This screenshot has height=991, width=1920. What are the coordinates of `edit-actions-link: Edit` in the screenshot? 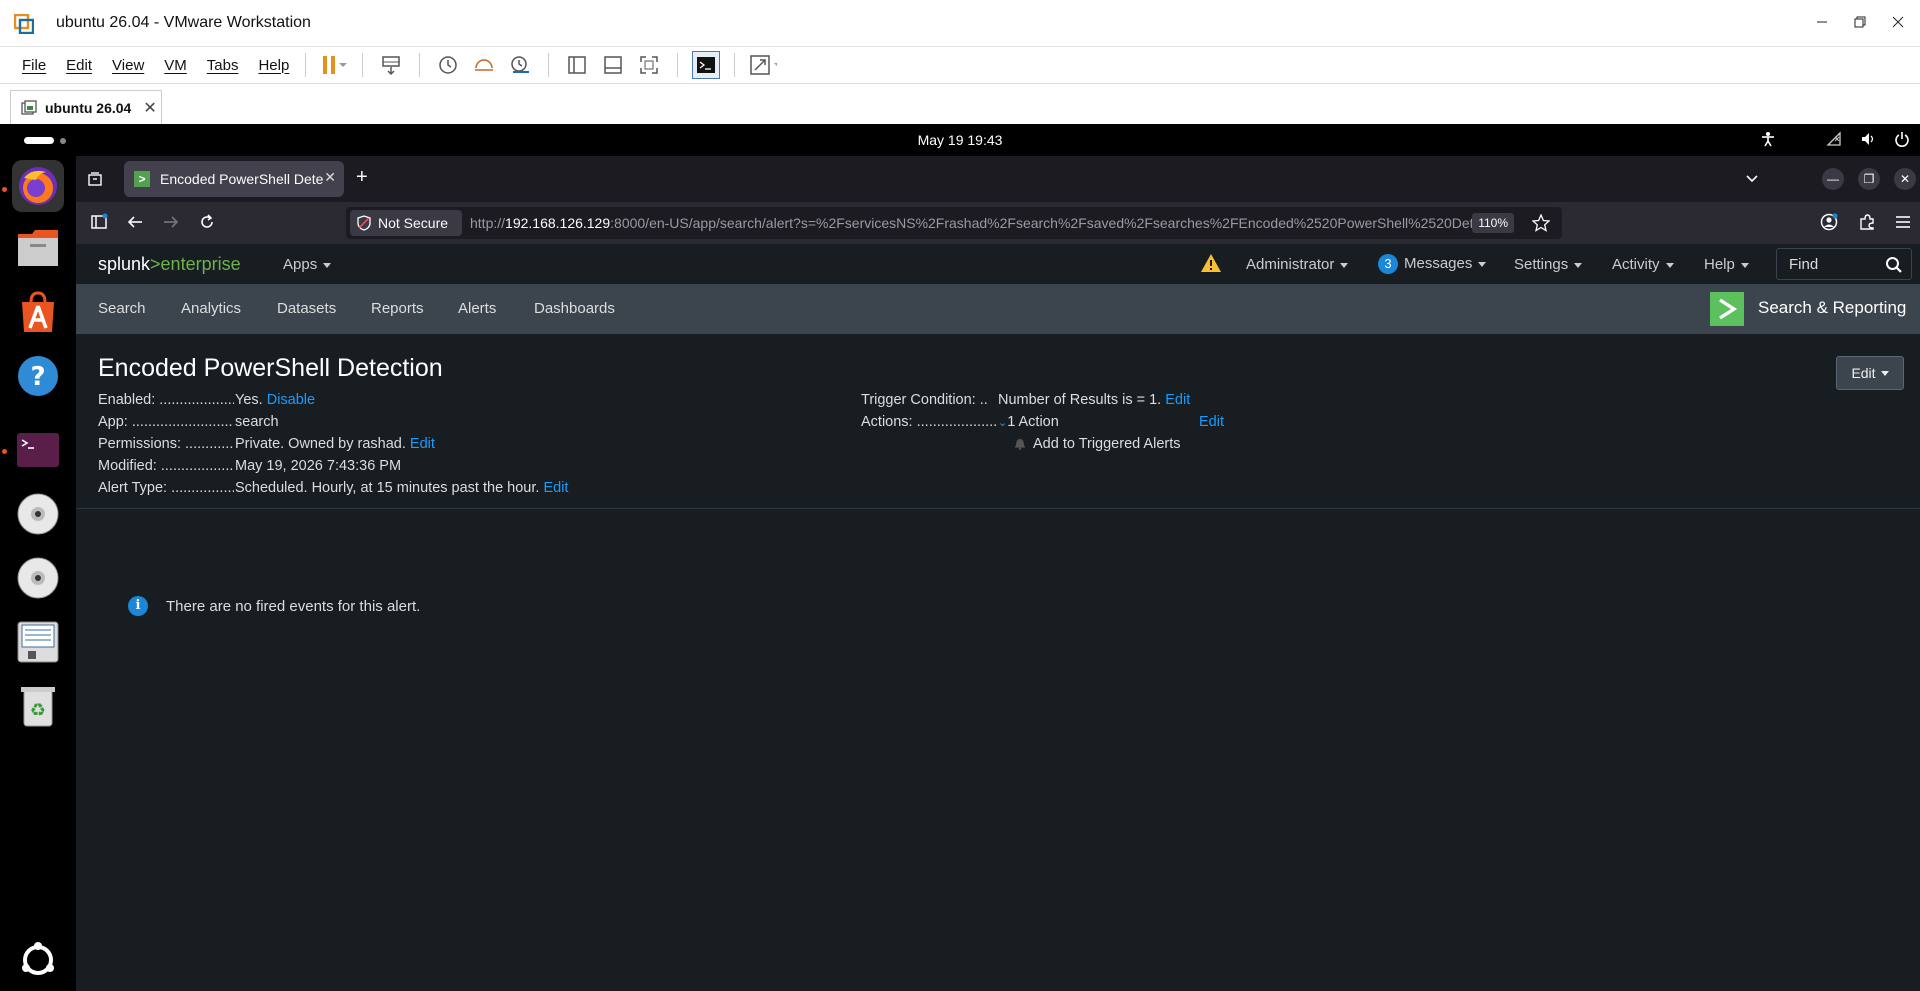 It's located at (1211, 422).